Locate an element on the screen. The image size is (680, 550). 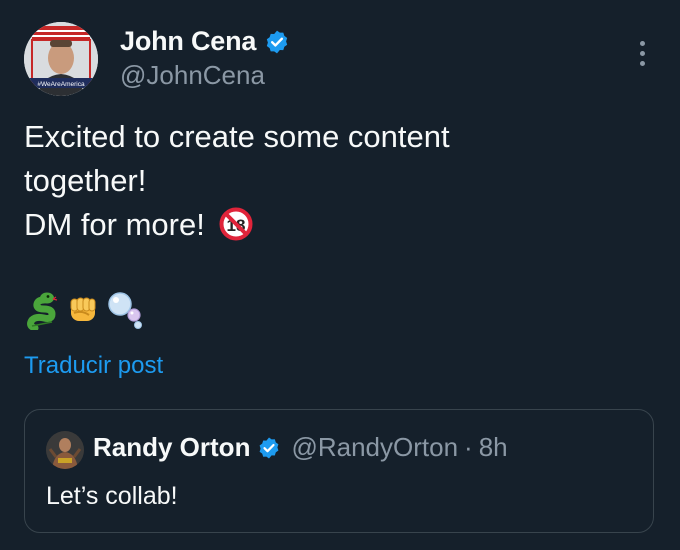
quoted-timestamp: 8h is located at coordinates (493, 447).